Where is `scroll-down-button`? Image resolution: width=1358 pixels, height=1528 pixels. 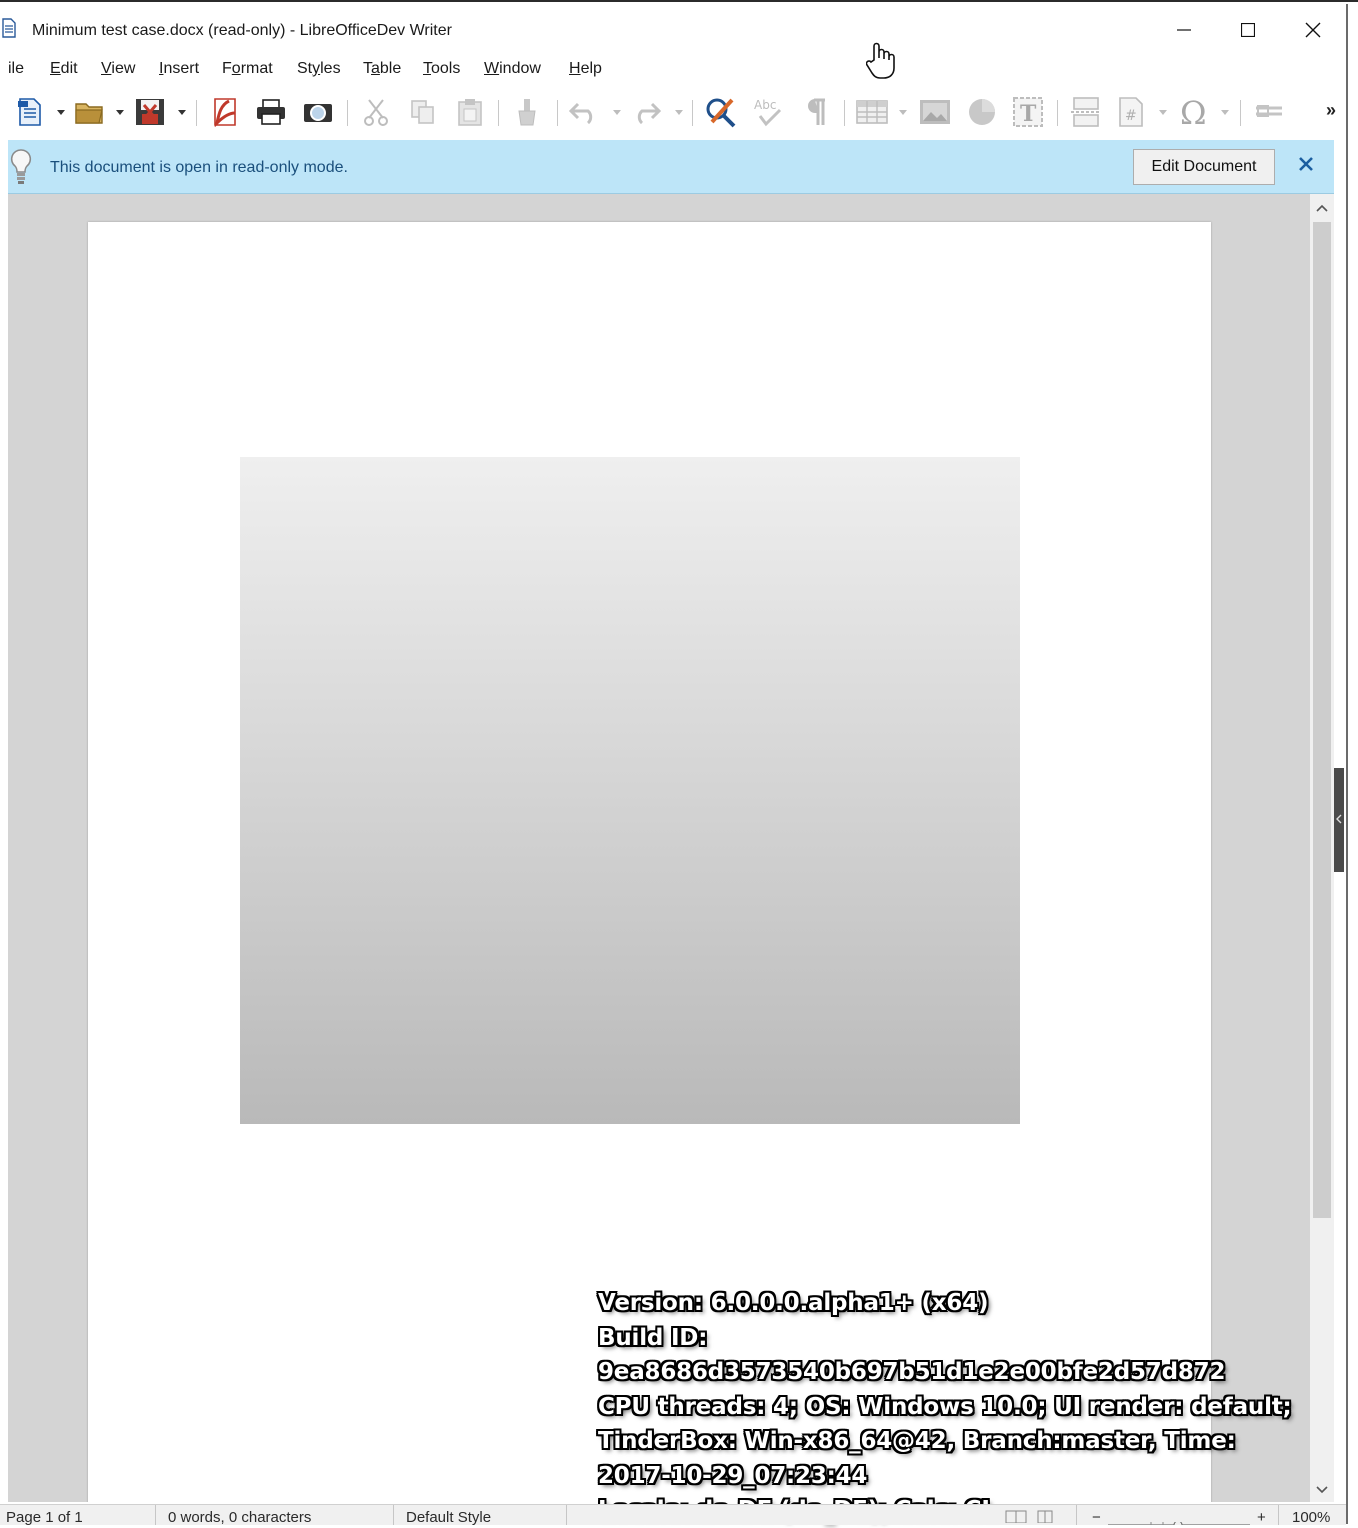
scroll-down-button is located at coordinates (1322, 1490).